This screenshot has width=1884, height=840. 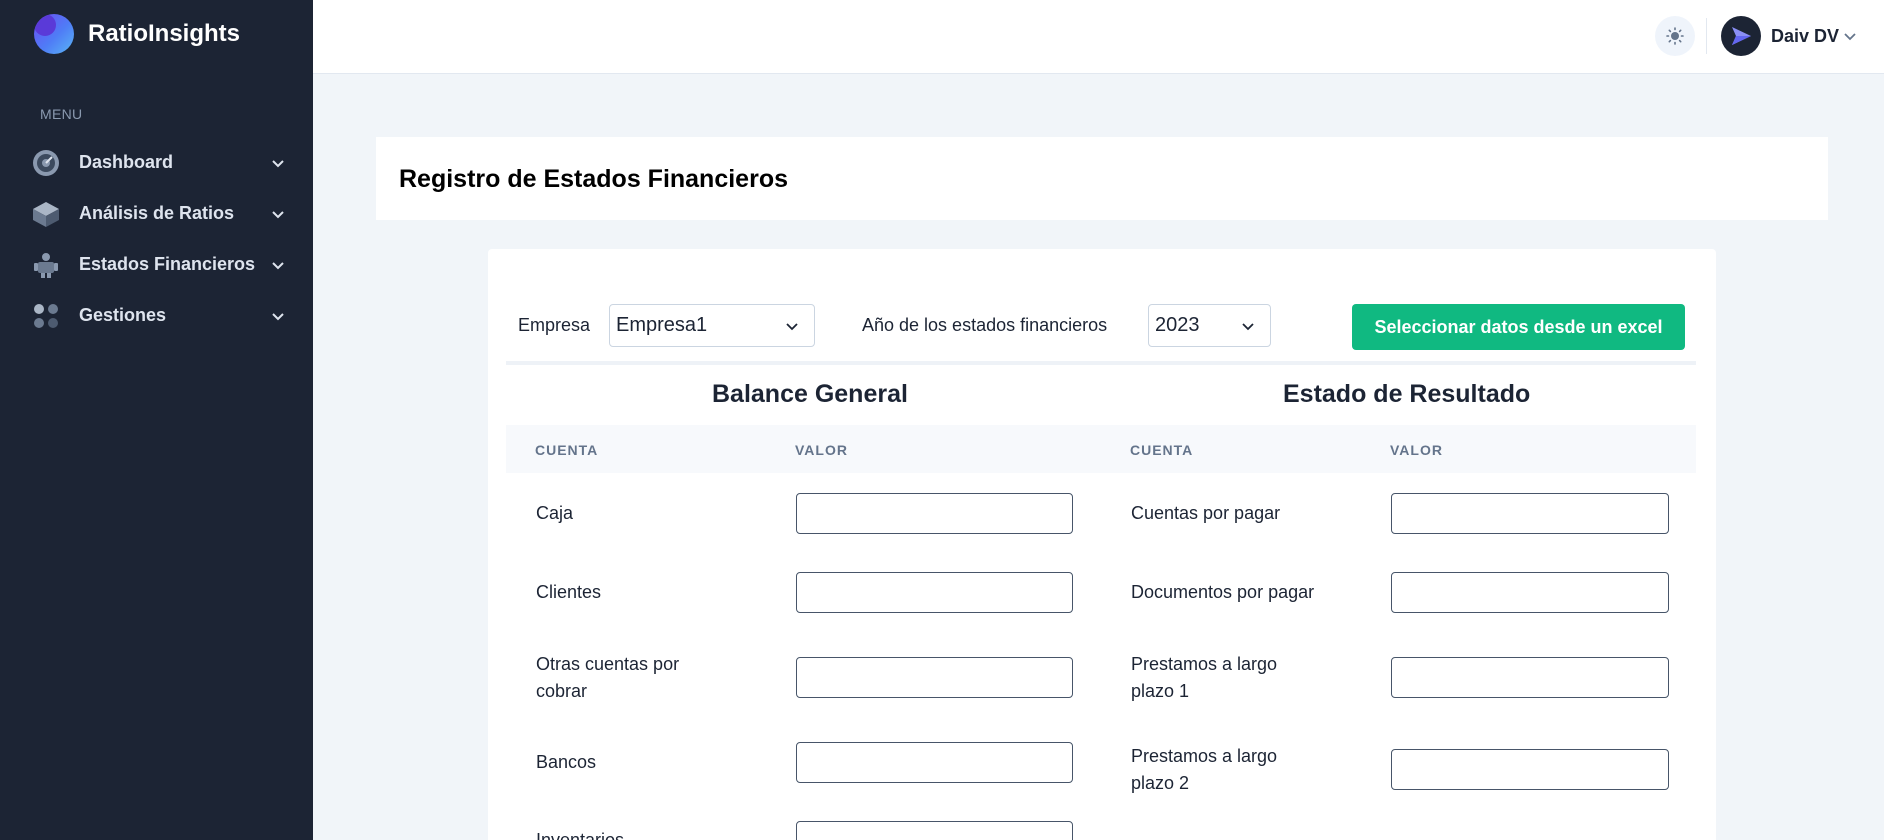 I want to click on theme-toggle-button, so click(x=1675, y=36).